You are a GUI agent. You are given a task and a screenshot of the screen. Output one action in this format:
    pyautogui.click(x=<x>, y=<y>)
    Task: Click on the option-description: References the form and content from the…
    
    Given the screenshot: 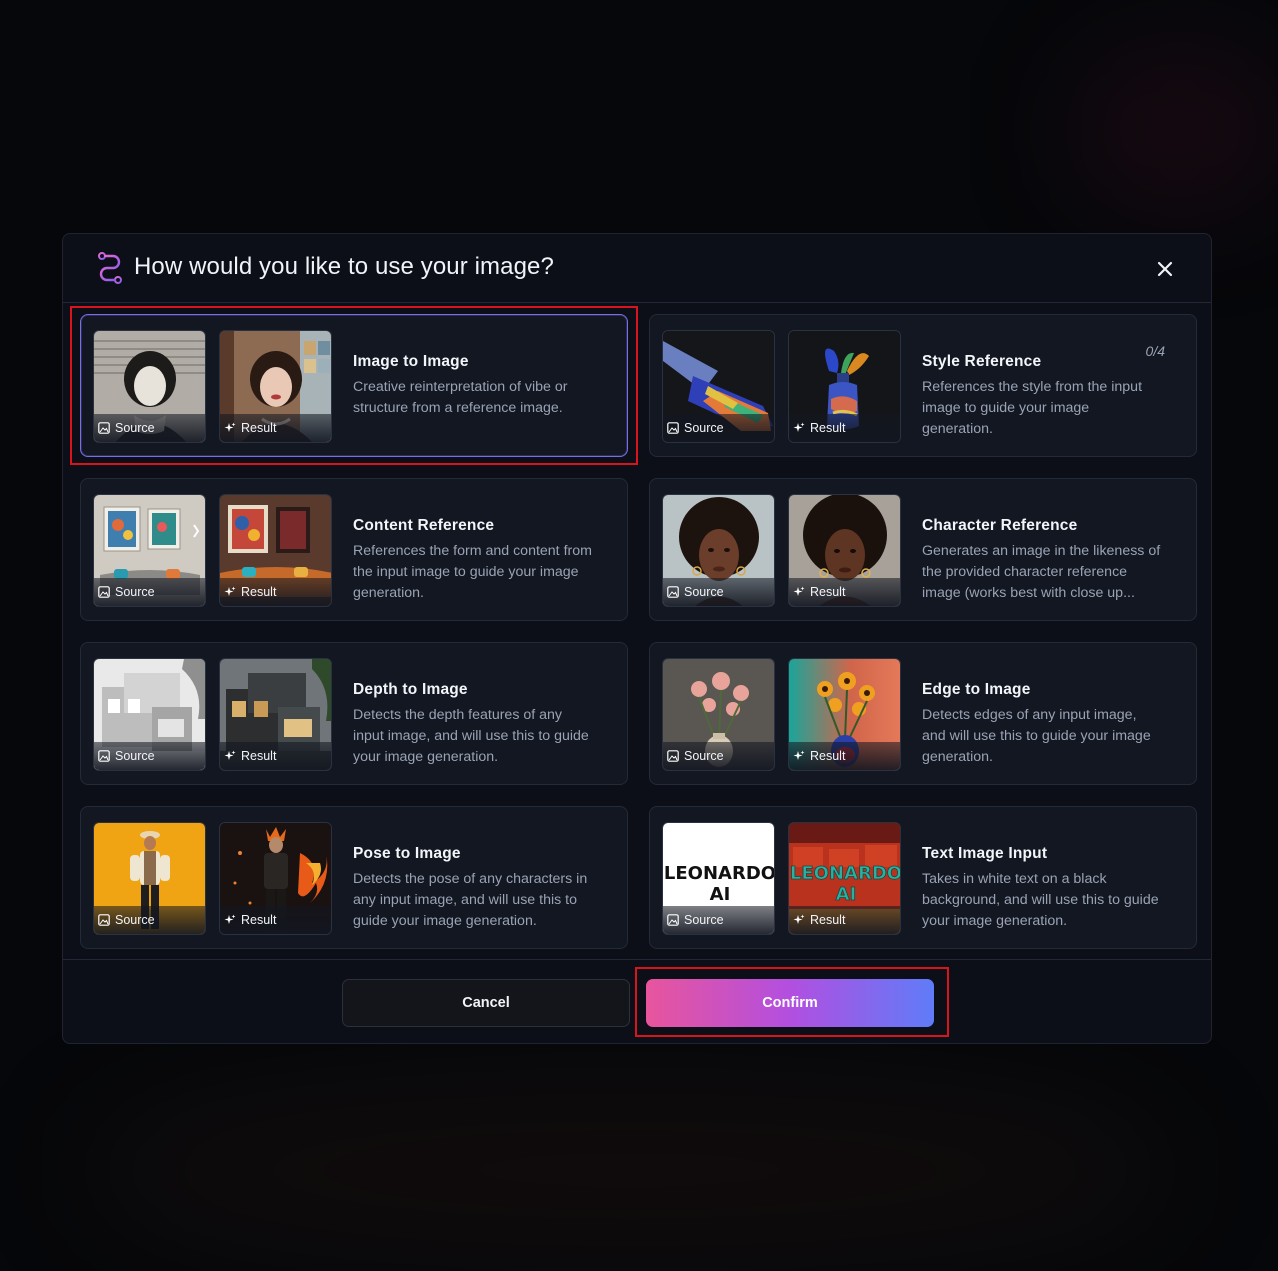 What is the action you would take?
    pyautogui.click(x=472, y=572)
    